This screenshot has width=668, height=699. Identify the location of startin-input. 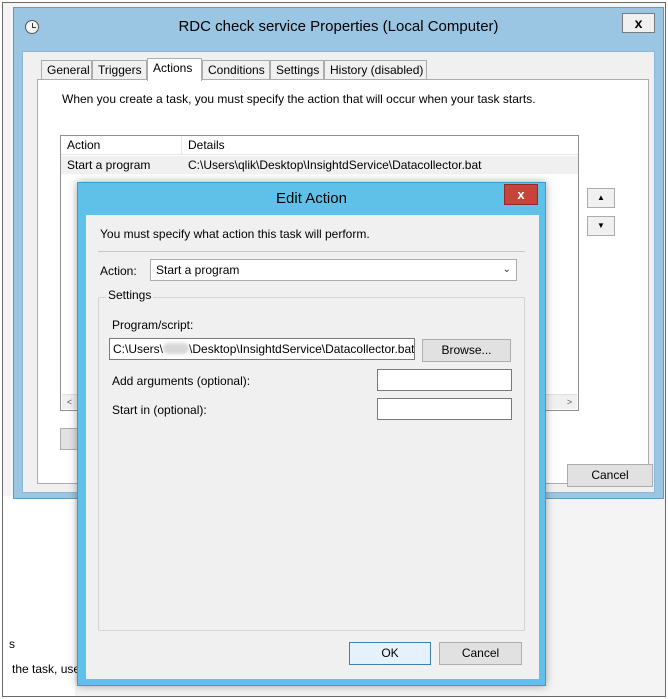
(444, 409).